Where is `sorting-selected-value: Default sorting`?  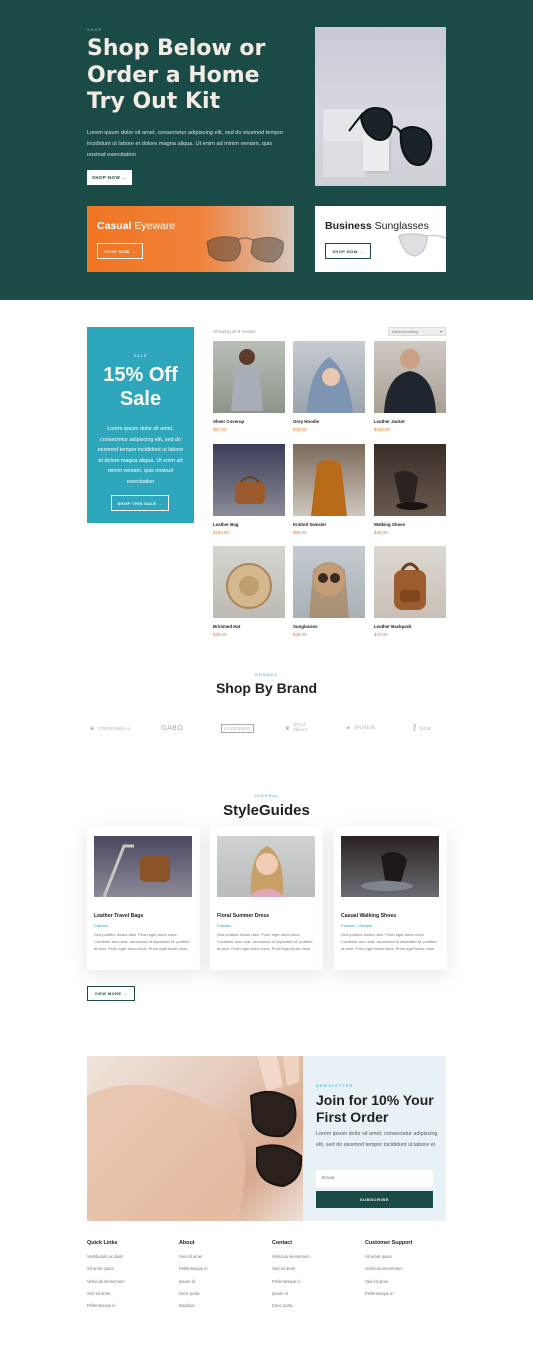 sorting-selected-value: Default sorting is located at coordinates (405, 331).